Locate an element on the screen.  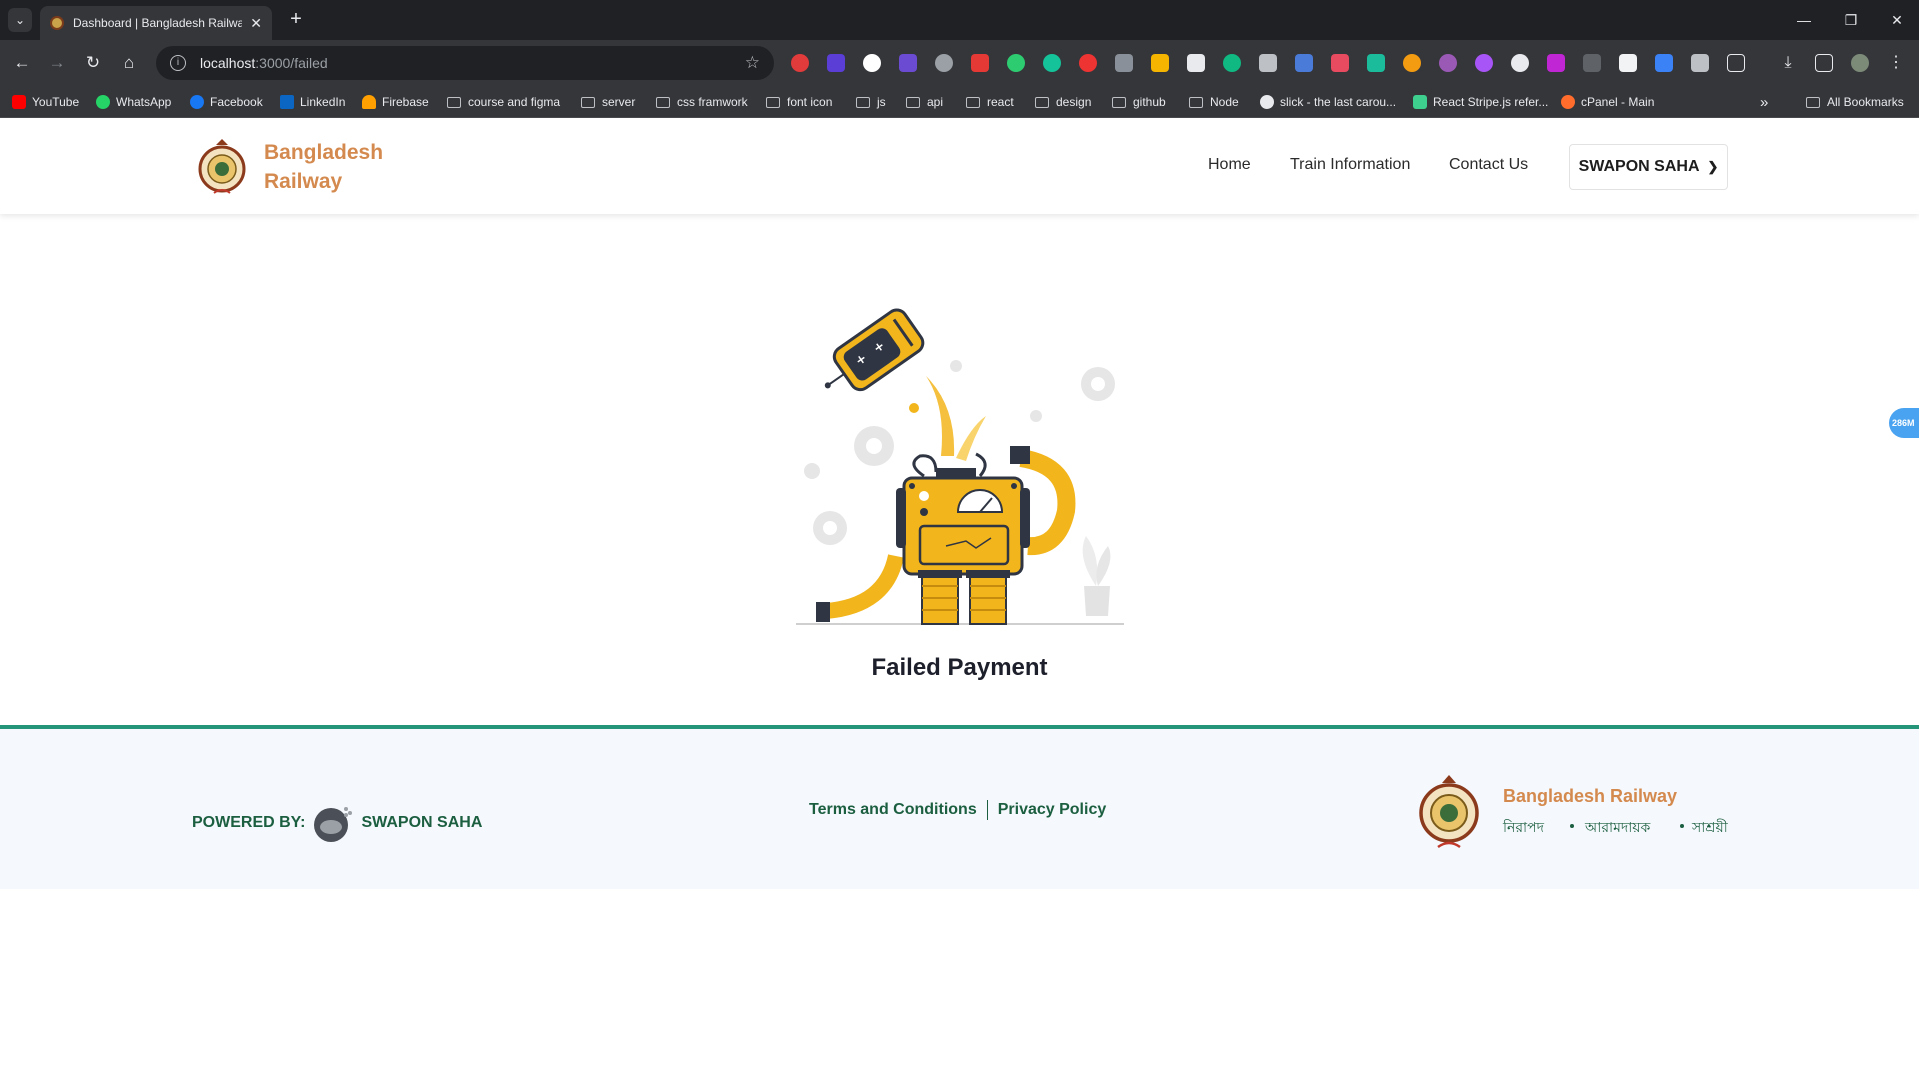
tagline-economical: সাশ্রয়ী is located at coordinates (1710, 827).